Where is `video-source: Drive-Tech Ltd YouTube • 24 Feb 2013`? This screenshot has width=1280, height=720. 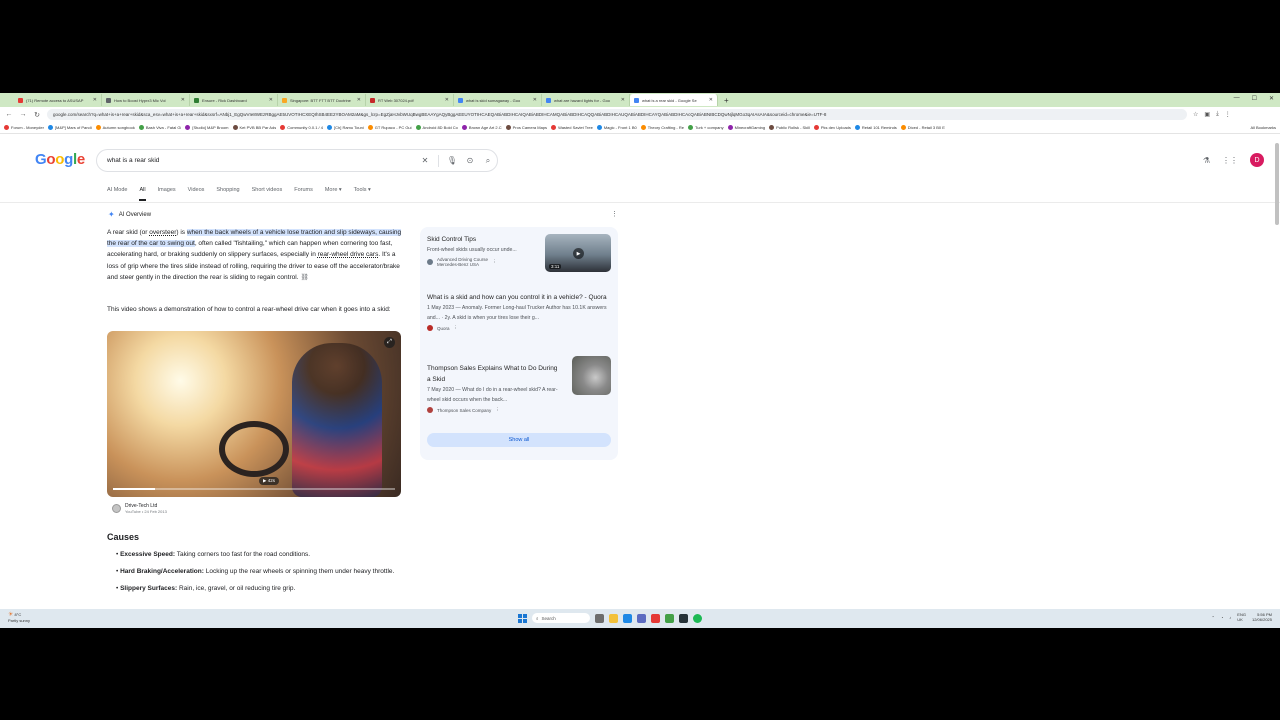 video-source: Drive-Tech Ltd YouTube • 24 Feb 2013 is located at coordinates (139, 508).